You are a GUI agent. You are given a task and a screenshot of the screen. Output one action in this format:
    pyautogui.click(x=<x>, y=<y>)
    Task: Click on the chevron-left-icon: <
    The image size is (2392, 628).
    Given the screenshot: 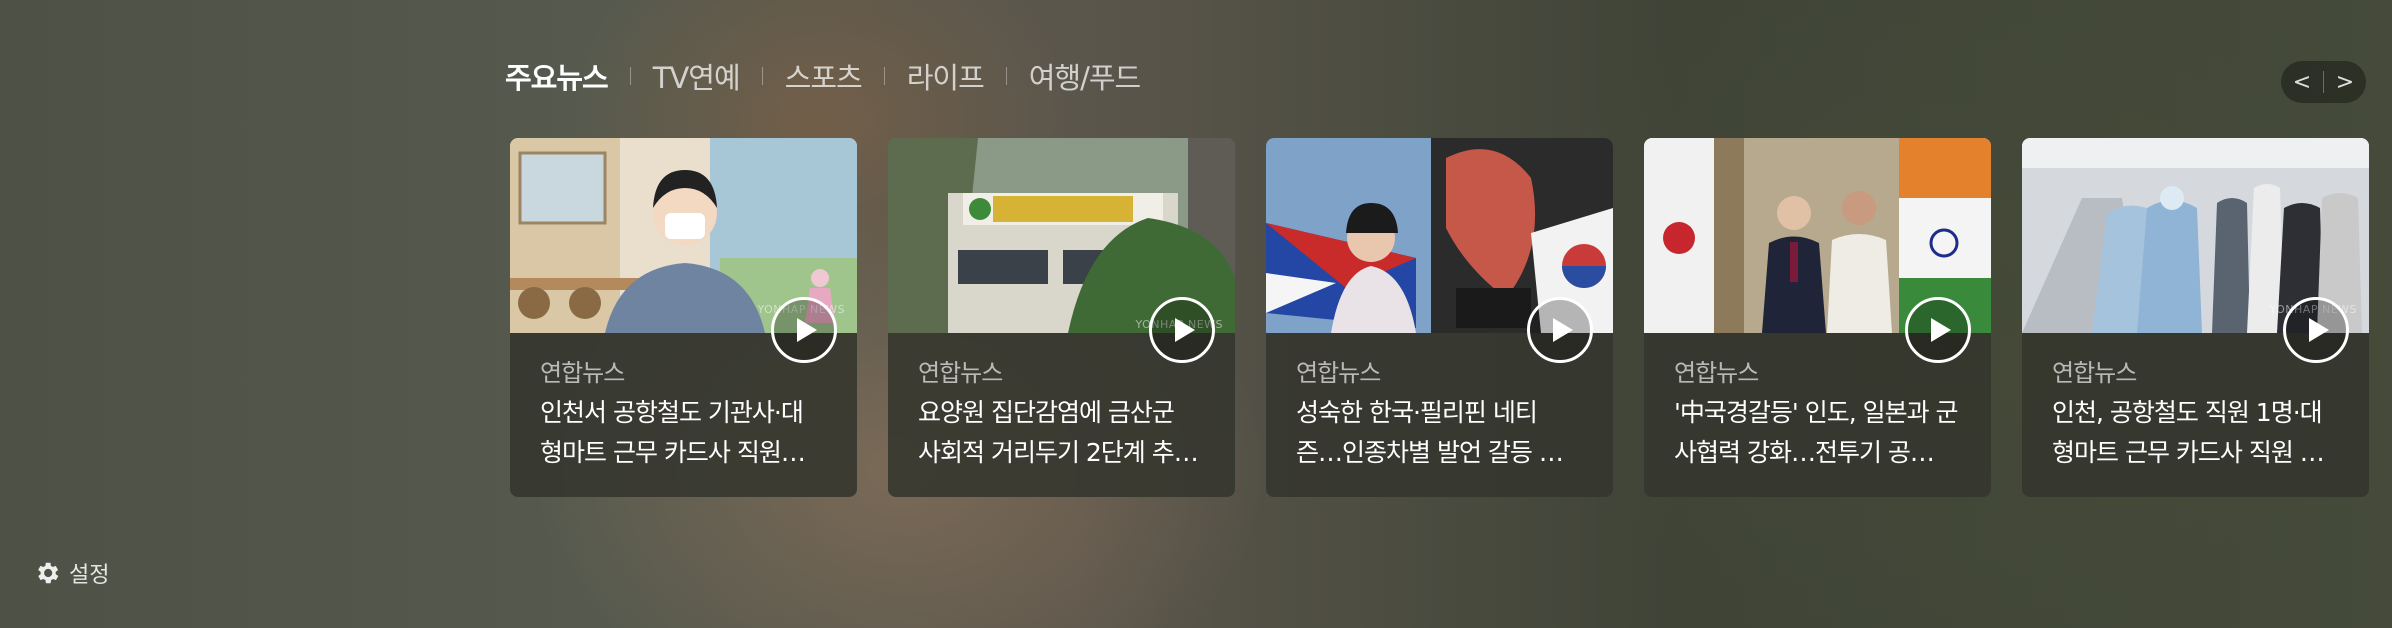 What is the action you would take?
    pyautogui.click(x=2302, y=82)
    